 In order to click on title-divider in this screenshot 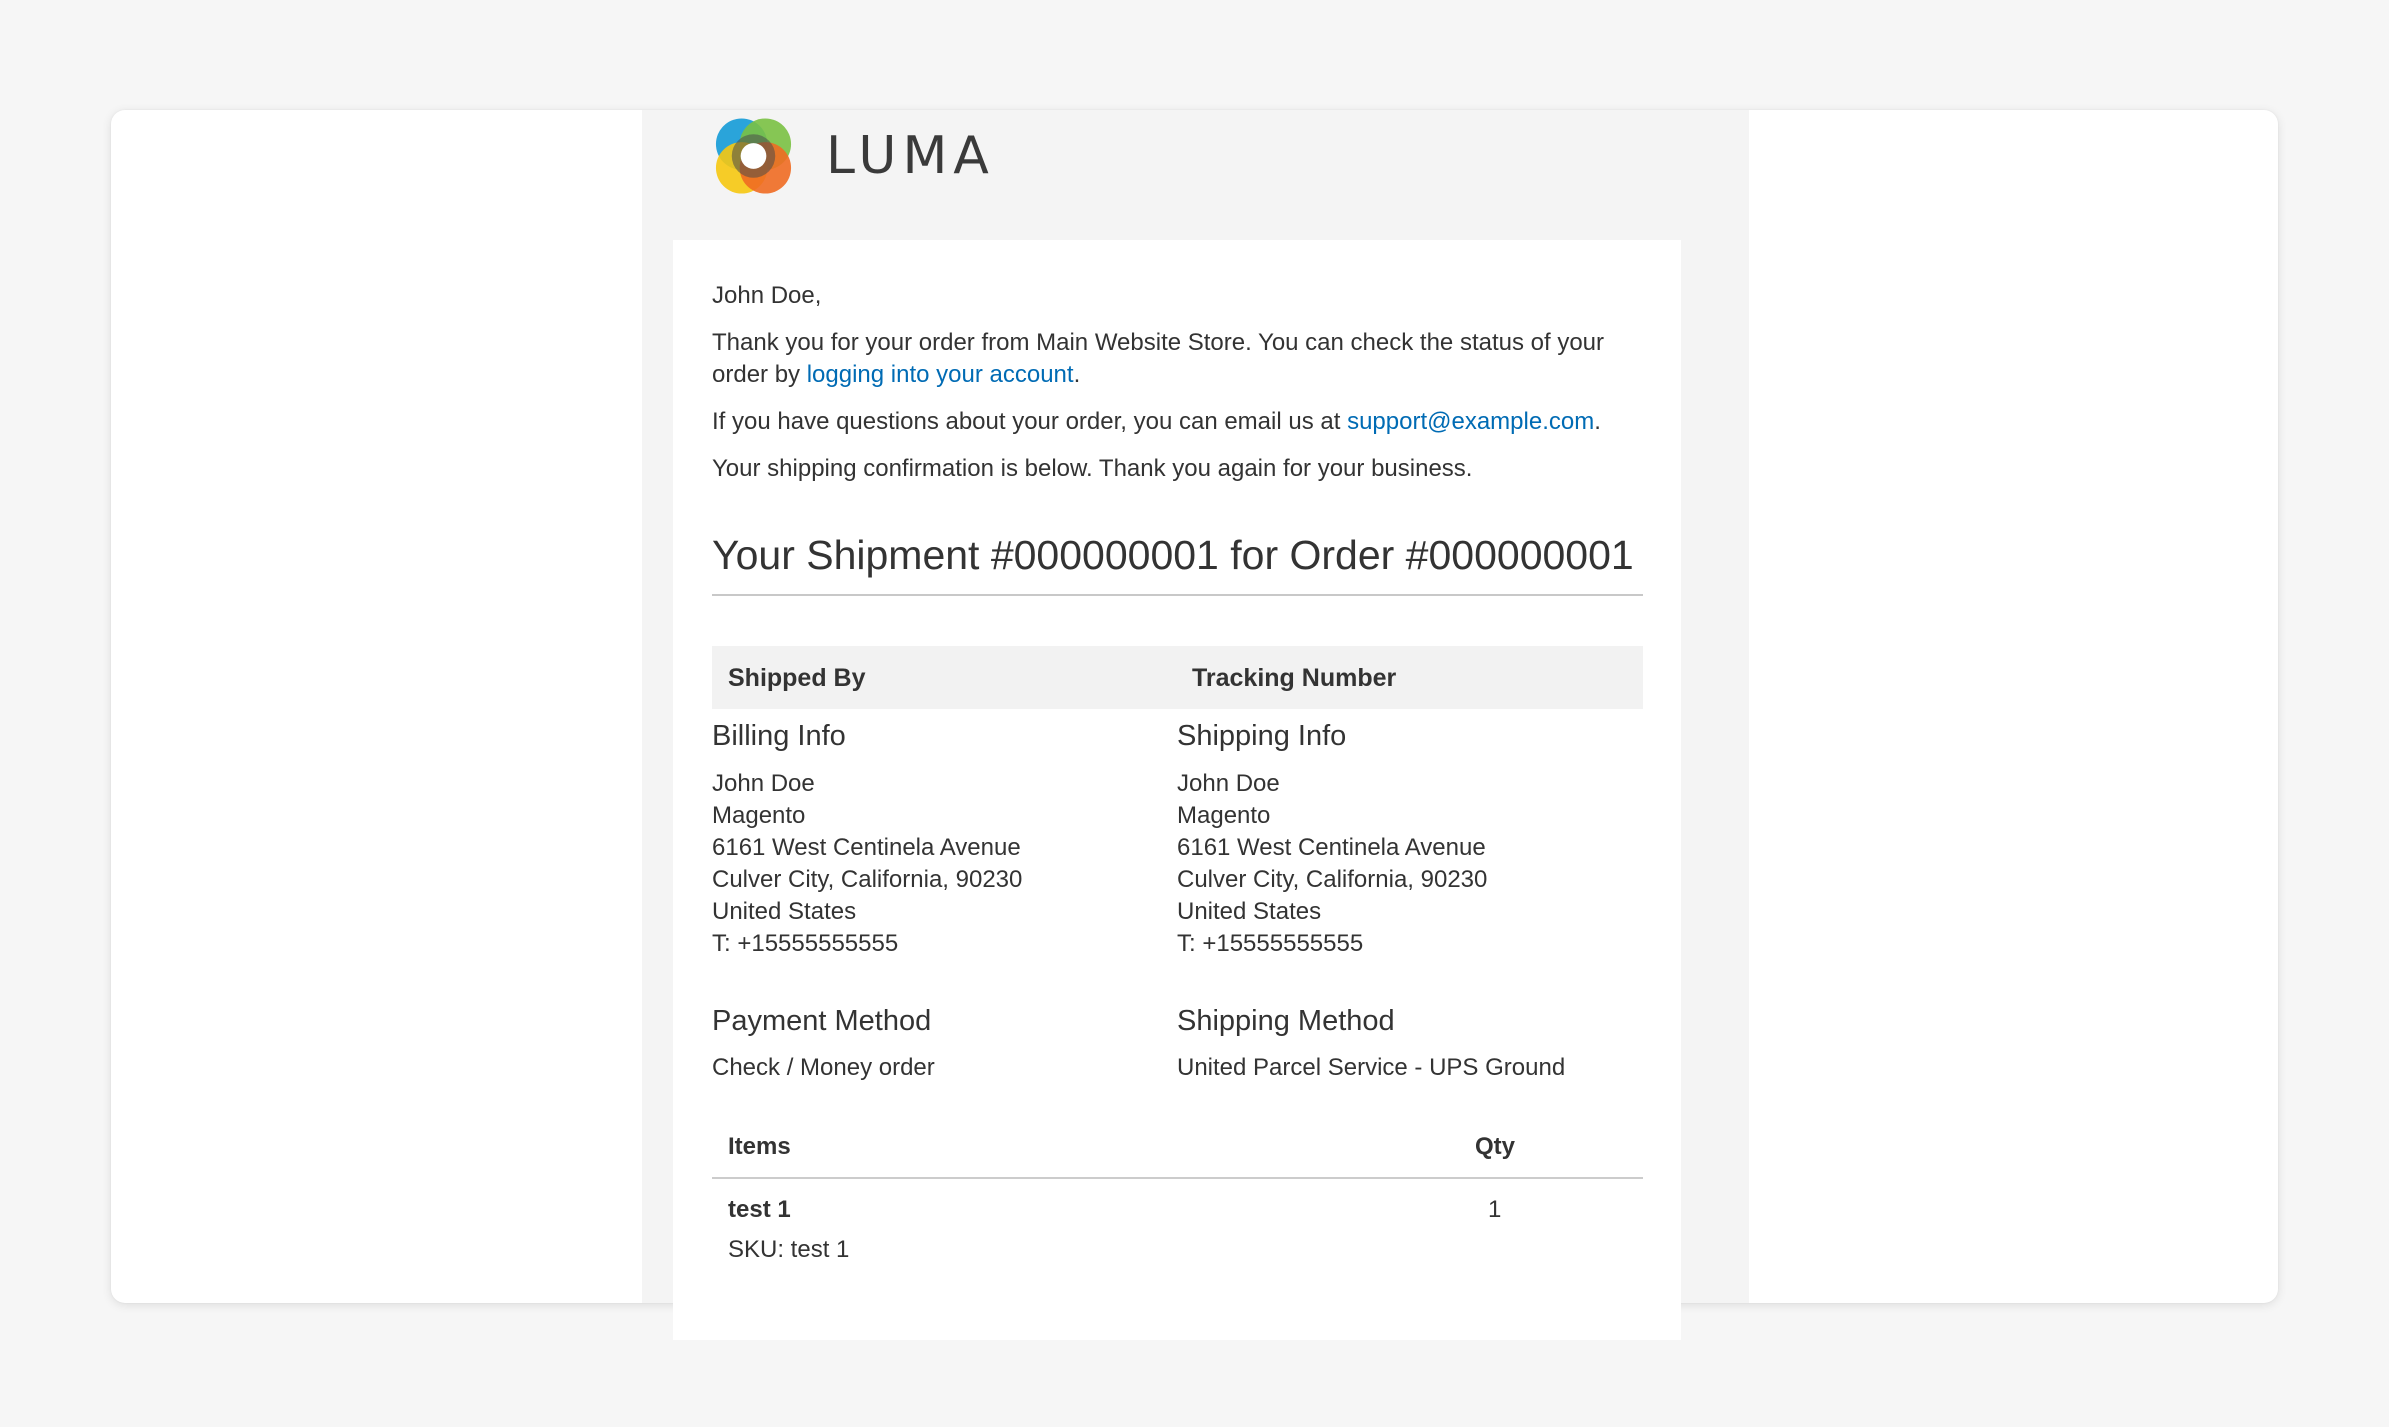, I will do `click(1177, 595)`.